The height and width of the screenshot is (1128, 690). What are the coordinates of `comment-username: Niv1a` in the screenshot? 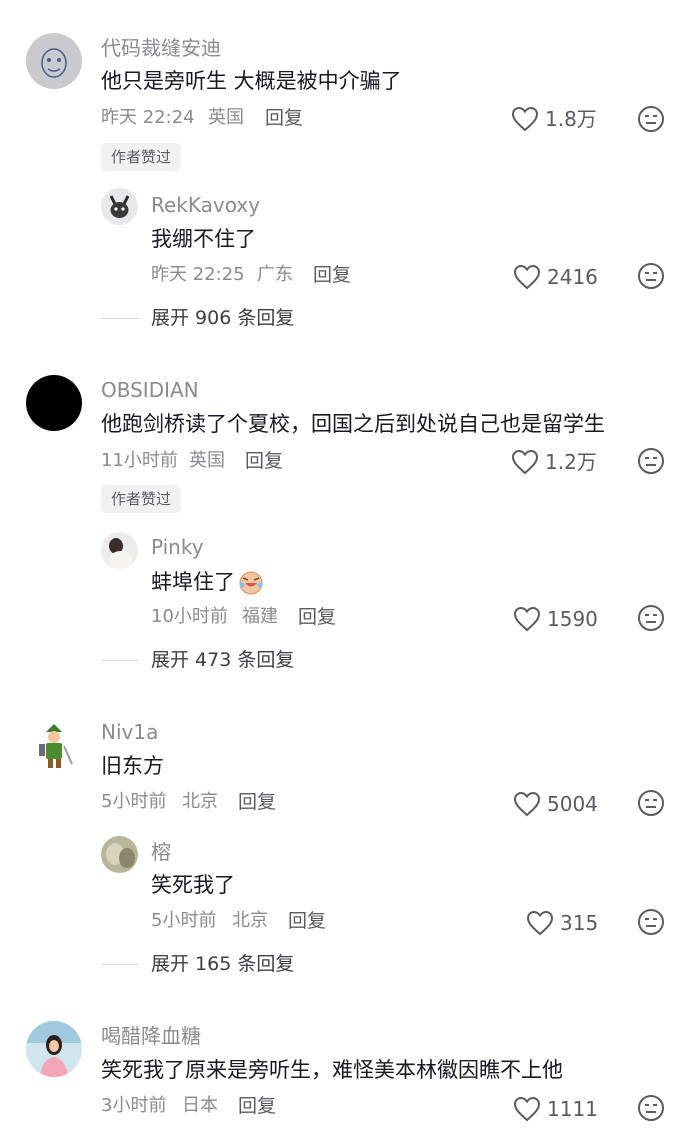 It's located at (129, 732).